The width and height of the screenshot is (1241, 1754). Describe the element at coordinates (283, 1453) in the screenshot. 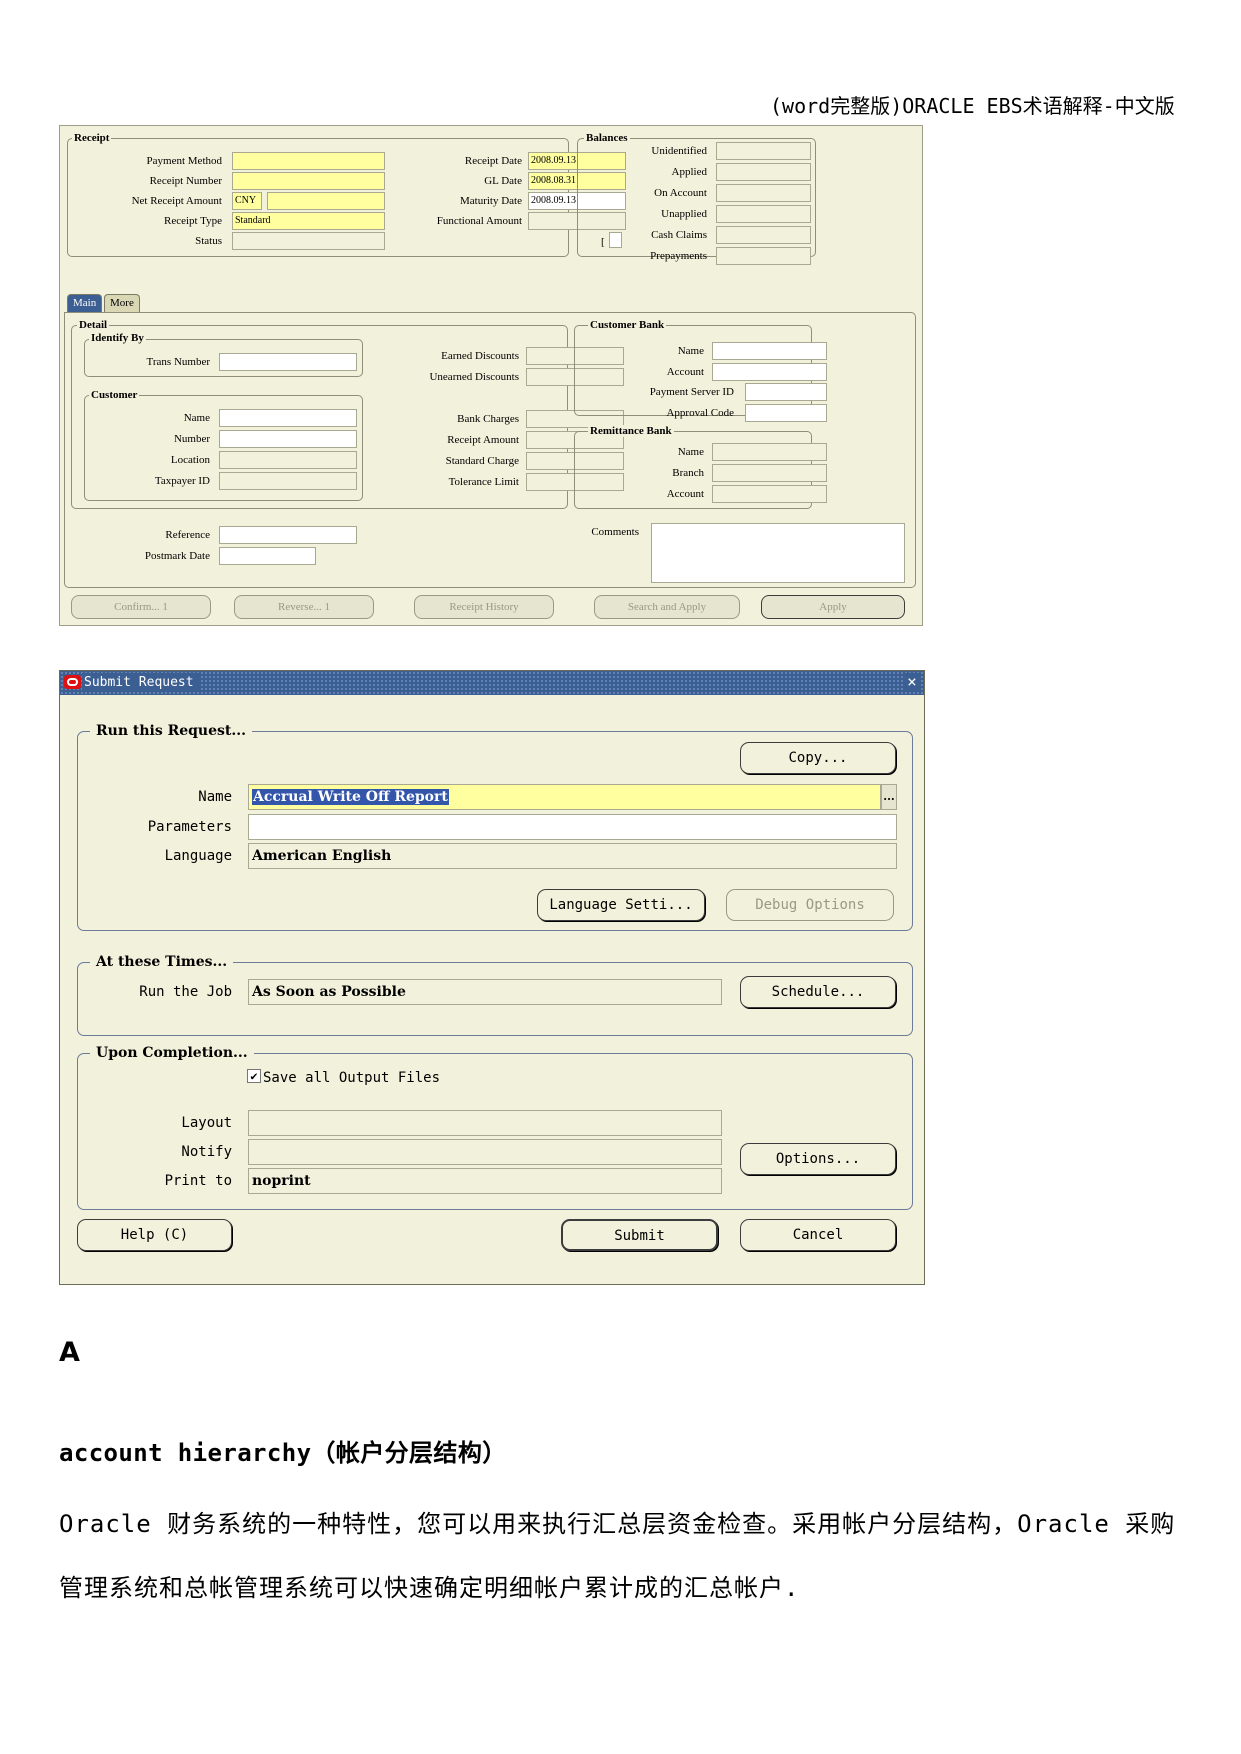

I see `term-heading: account hierarchy（帐户分层结构）` at that location.